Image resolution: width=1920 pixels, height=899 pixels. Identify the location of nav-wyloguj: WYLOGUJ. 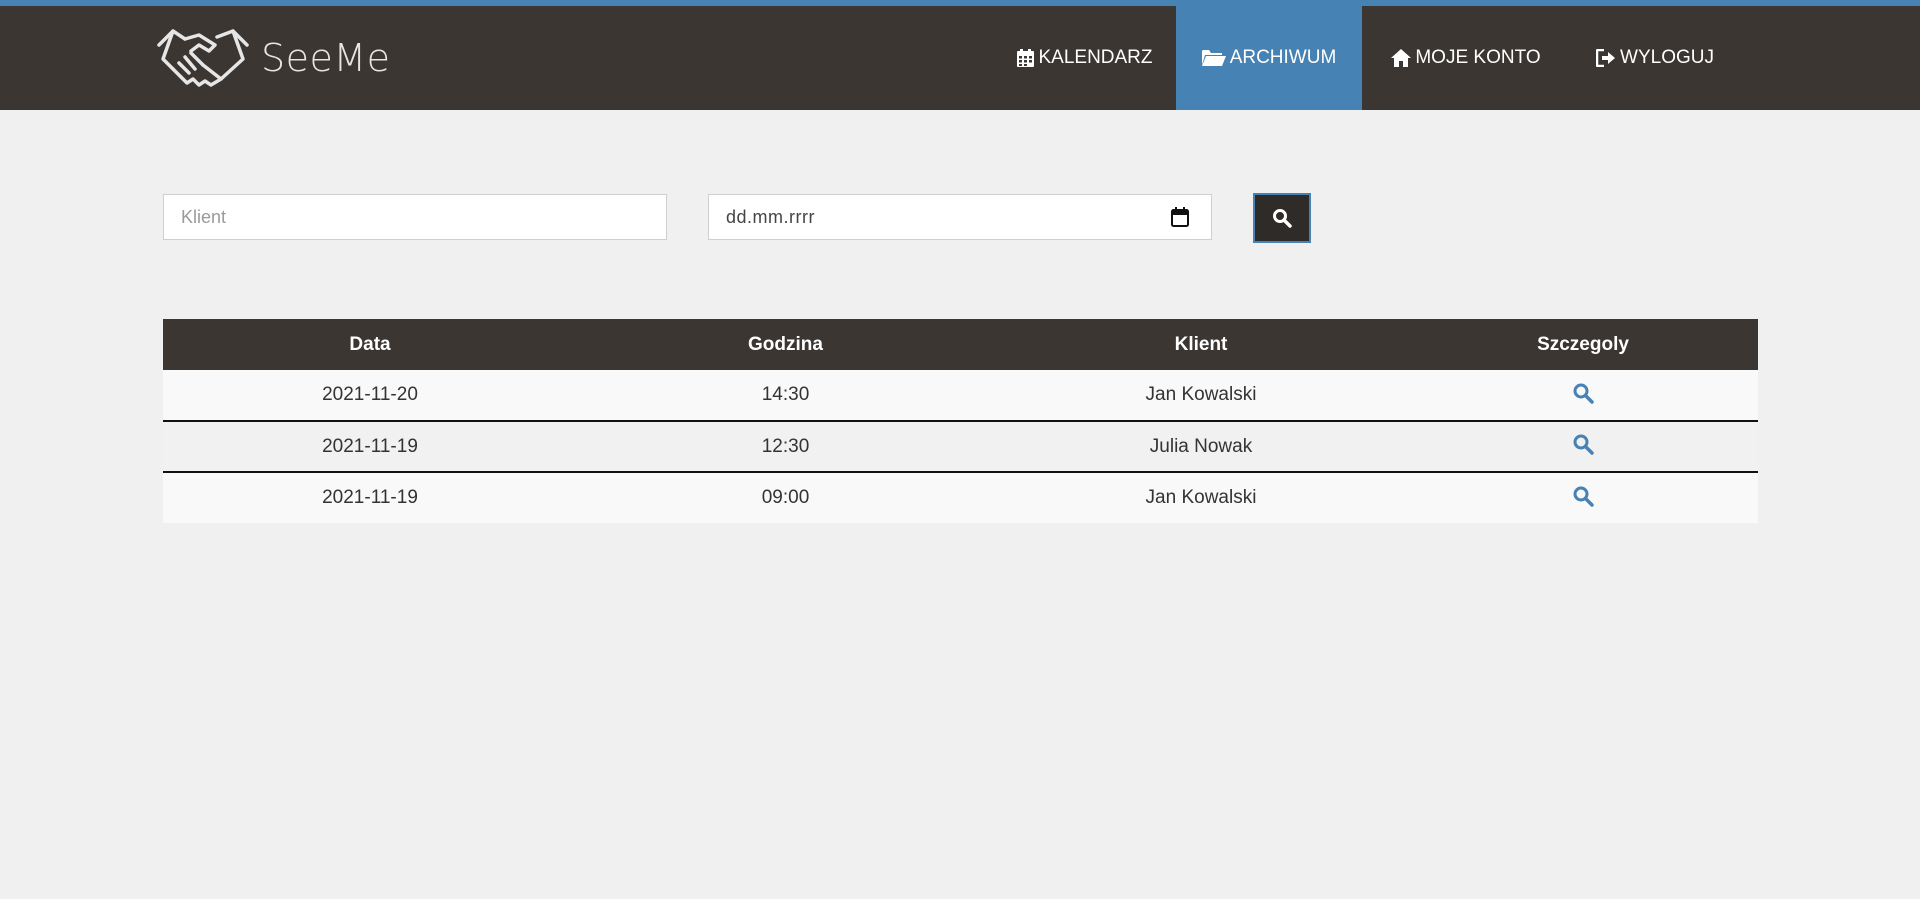
(1655, 58).